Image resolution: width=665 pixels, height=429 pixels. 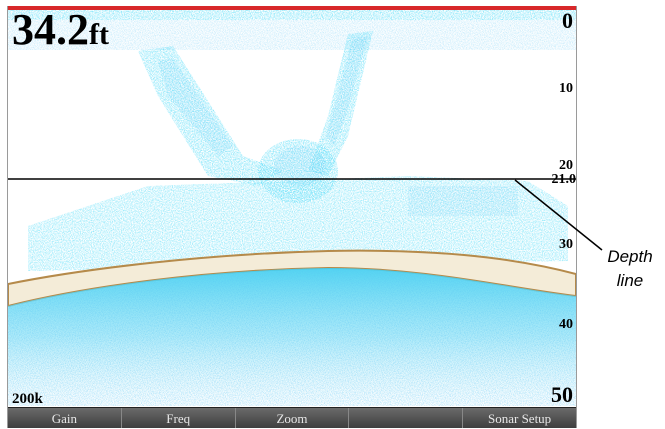 What do you see at coordinates (564, 179) in the screenshot?
I see `depth-line-value: 21.0` at bounding box center [564, 179].